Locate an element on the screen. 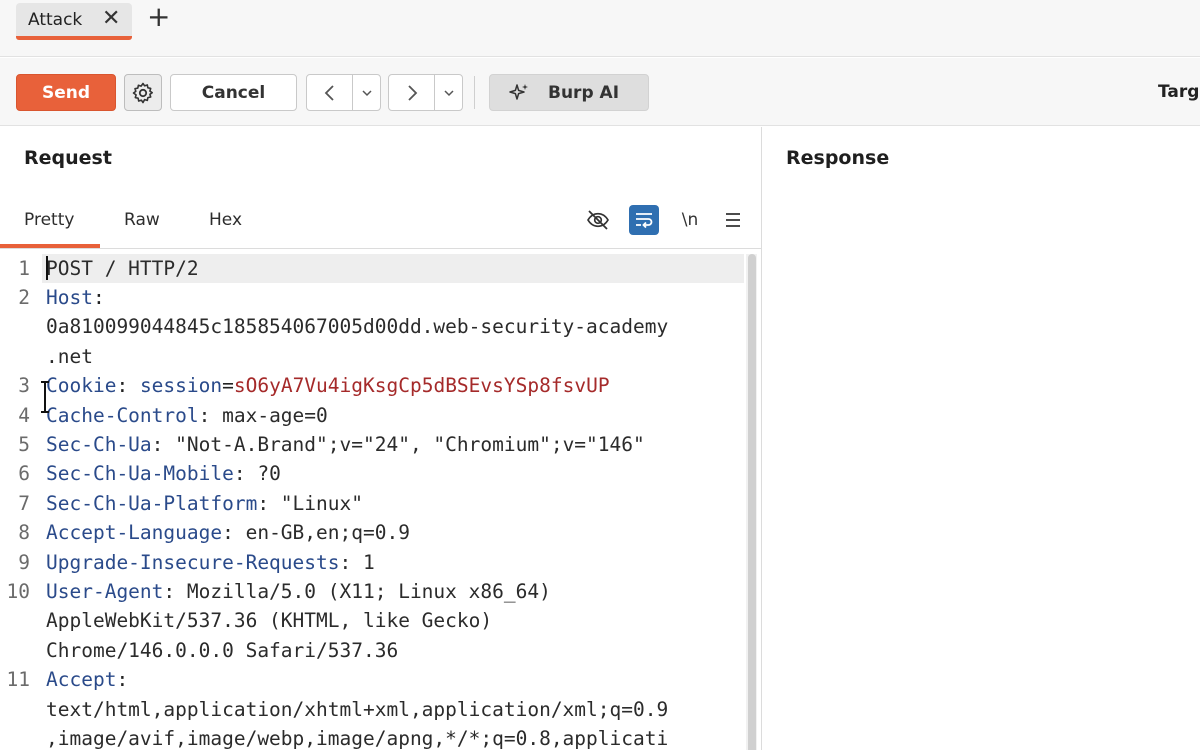 This screenshot has width=1200, height=750. text-cursor-icon is located at coordinates (45, 397).